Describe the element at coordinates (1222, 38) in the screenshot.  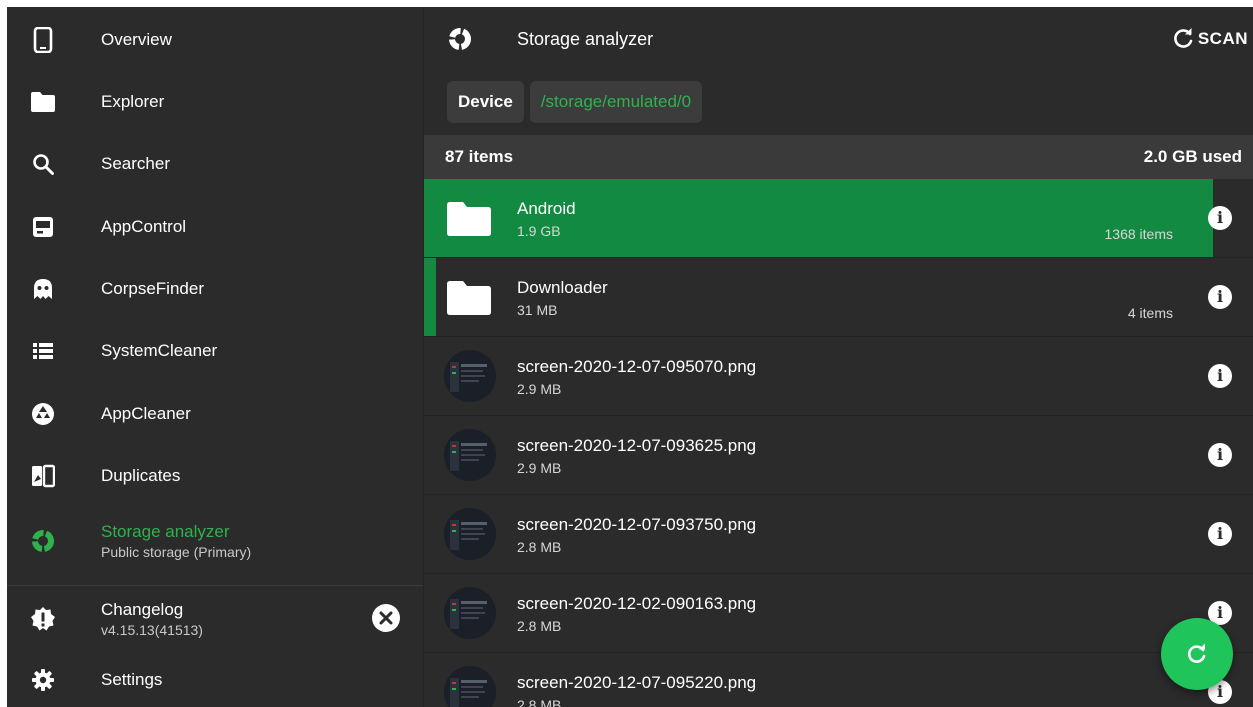
I see `scan-label: SCAN` at that location.